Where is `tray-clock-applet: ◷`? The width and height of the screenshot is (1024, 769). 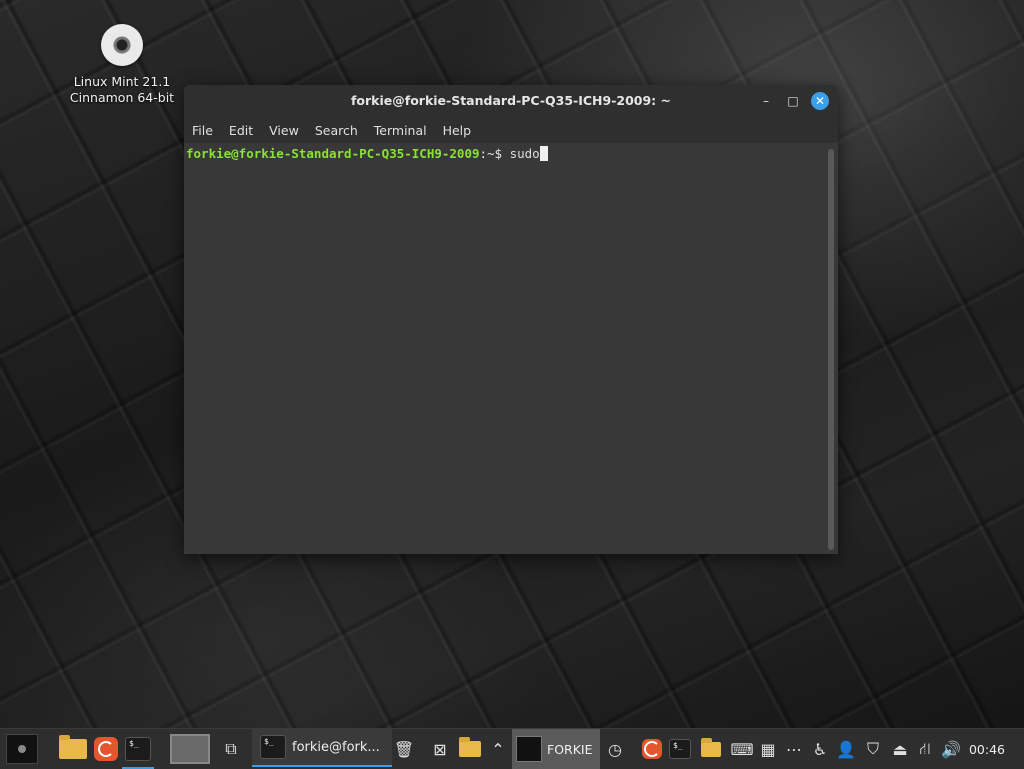
tray-clock-applet: ◷ is located at coordinates (615, 749).